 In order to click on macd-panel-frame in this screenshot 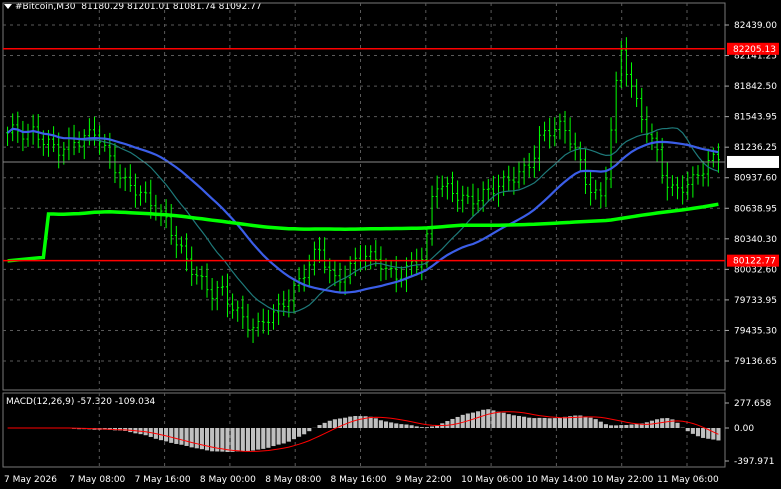, I will do `click(364, 430)`.